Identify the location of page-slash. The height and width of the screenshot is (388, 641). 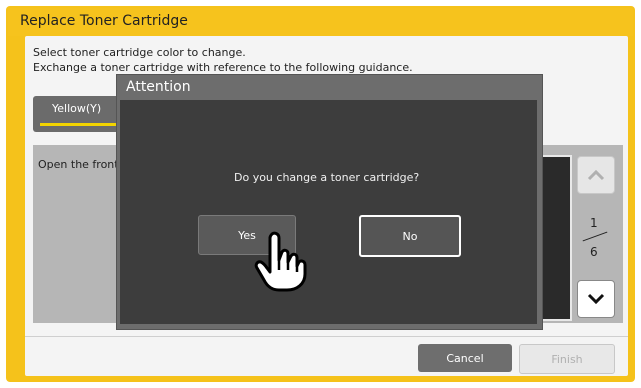
(595, 236).